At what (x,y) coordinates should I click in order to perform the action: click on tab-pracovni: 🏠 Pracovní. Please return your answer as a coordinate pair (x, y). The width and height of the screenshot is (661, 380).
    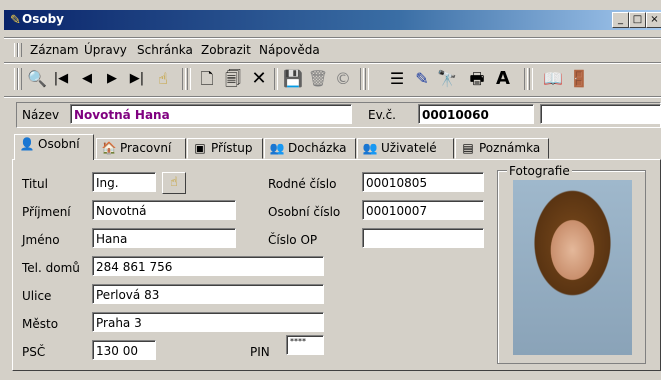
    Looking at the image, I should click on (141, 148).